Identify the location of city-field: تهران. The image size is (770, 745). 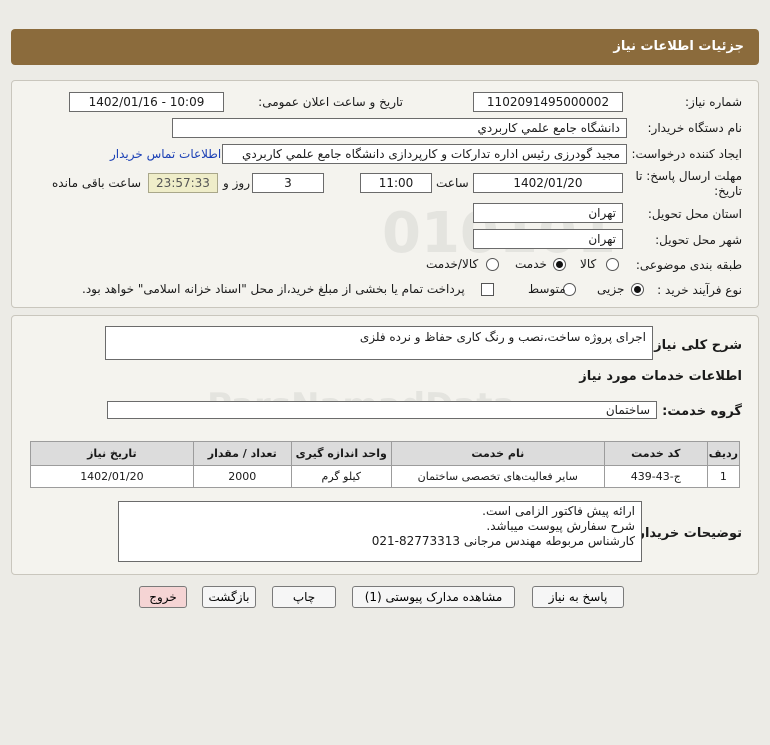
(548, 239).